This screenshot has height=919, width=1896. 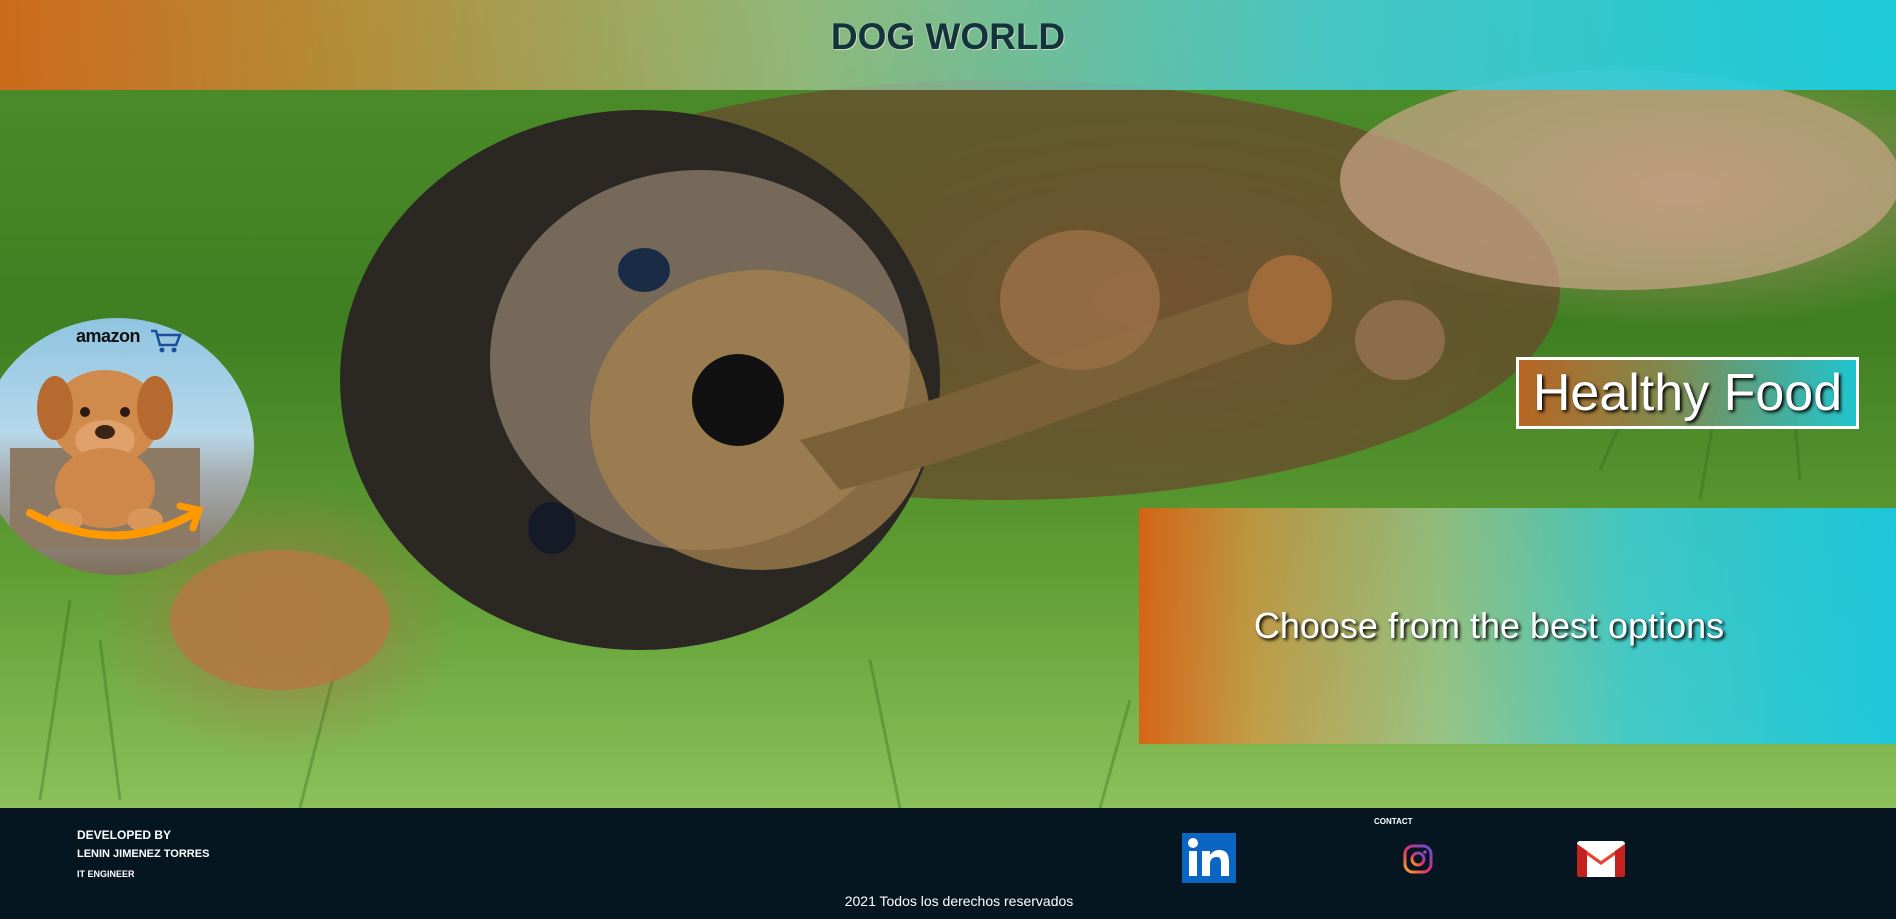 What do you see at coordinates (124, 835) in the screenshot?
I see `developed-by-label: DEVELOPED BY` at bounding box center [124, 835].